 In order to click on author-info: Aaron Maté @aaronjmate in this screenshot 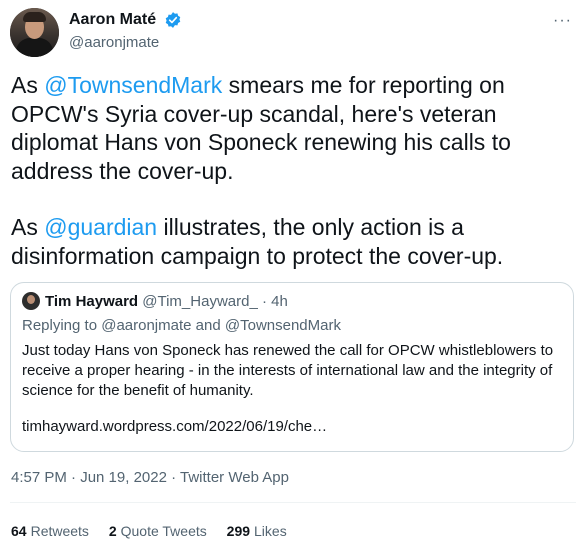, I will do `click(125, 31)`.